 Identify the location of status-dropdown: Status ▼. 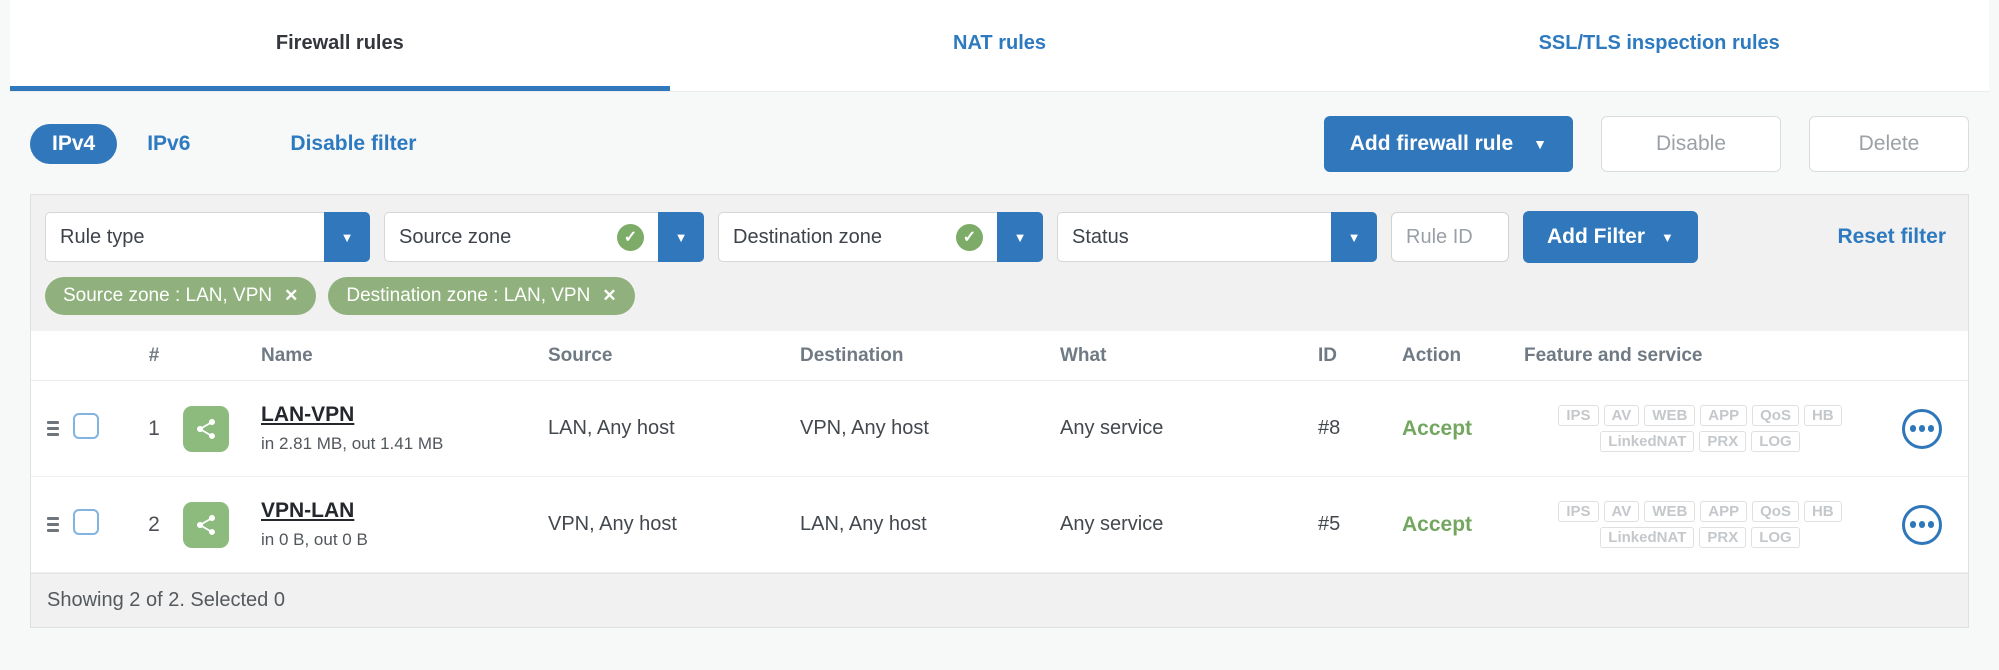
(1217, 237).